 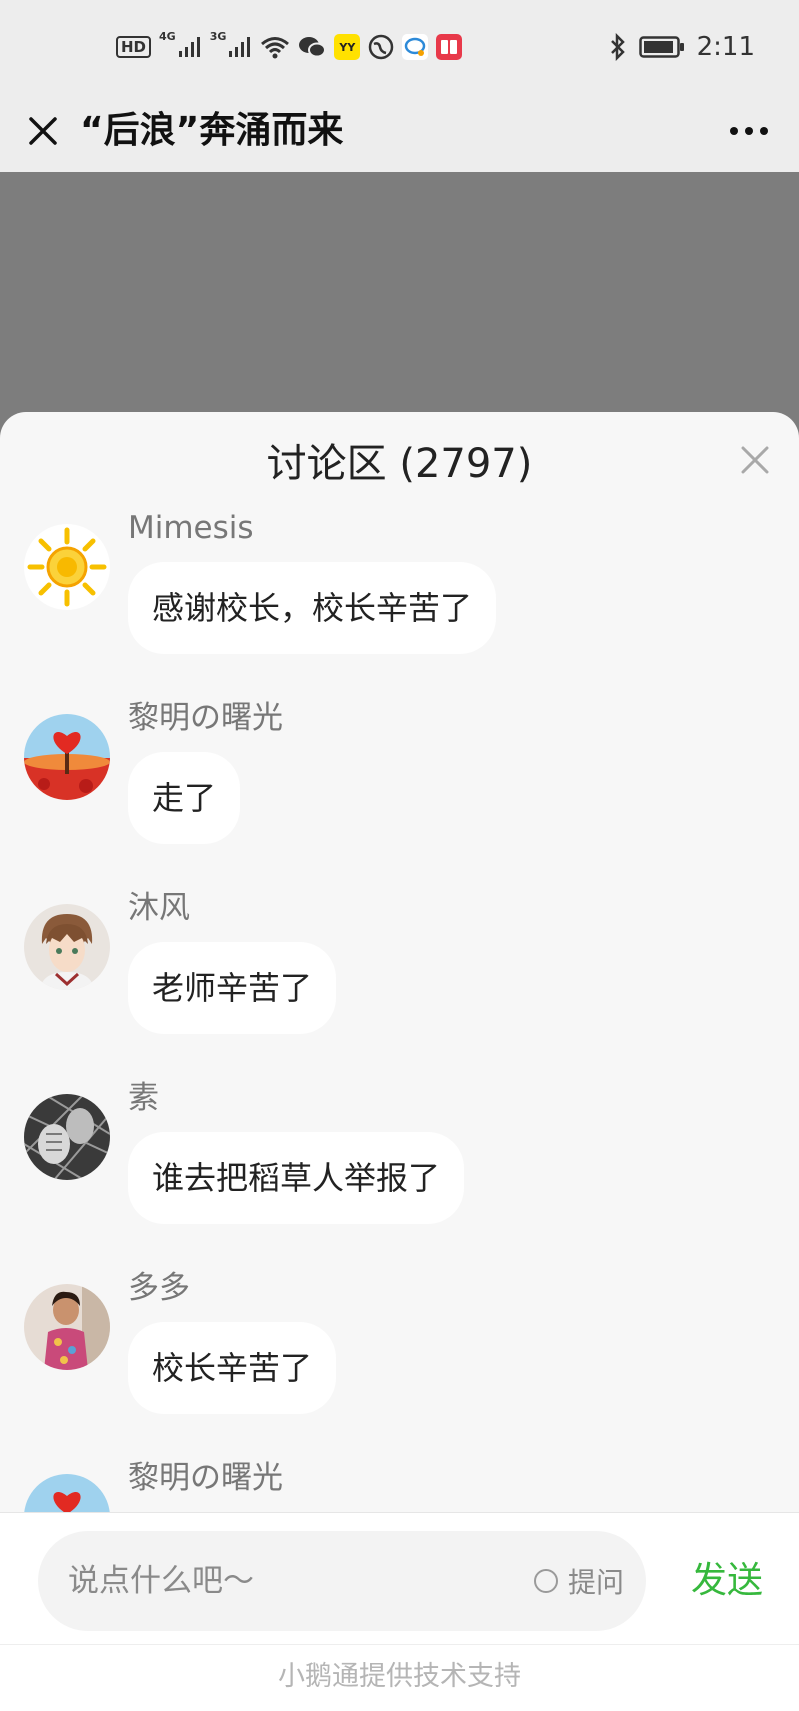 I want to click on network-4g-label: 4G, so click(x=167, y=36).